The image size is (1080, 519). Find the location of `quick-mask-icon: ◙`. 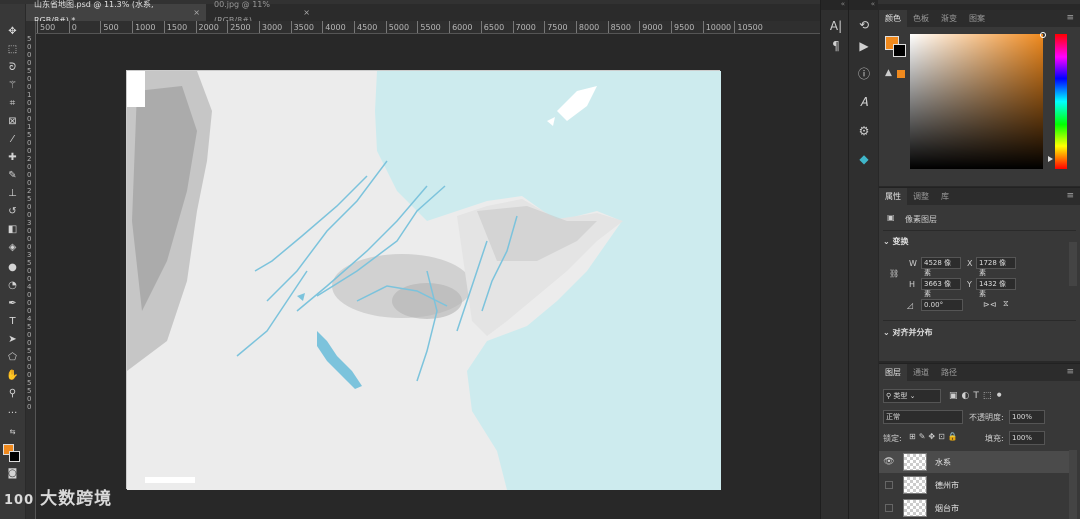

quick-mask-icon: ◙ is located at coordinates (12, 474).